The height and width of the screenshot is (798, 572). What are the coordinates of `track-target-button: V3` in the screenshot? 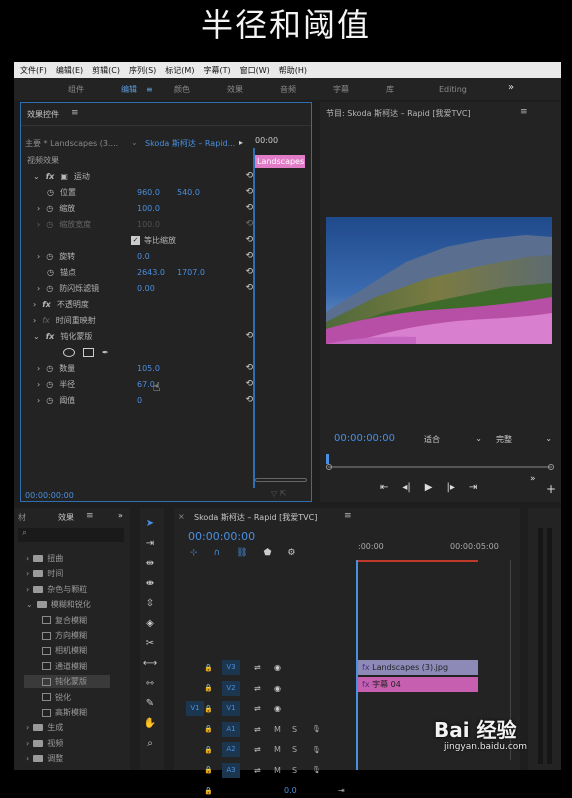 It's located at (231, 667).